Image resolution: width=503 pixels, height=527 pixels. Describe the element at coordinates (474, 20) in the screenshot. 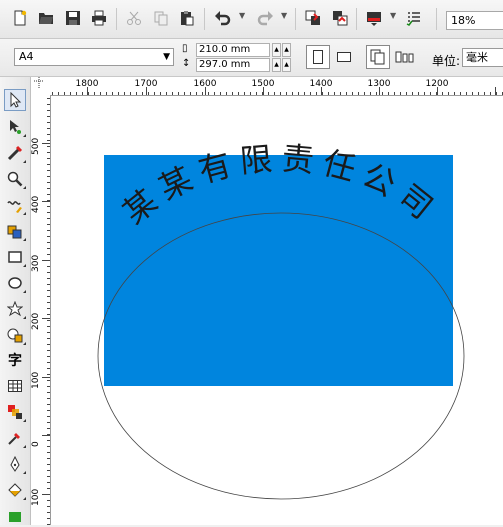

I see `zoom-level-select: 18%` at that location.